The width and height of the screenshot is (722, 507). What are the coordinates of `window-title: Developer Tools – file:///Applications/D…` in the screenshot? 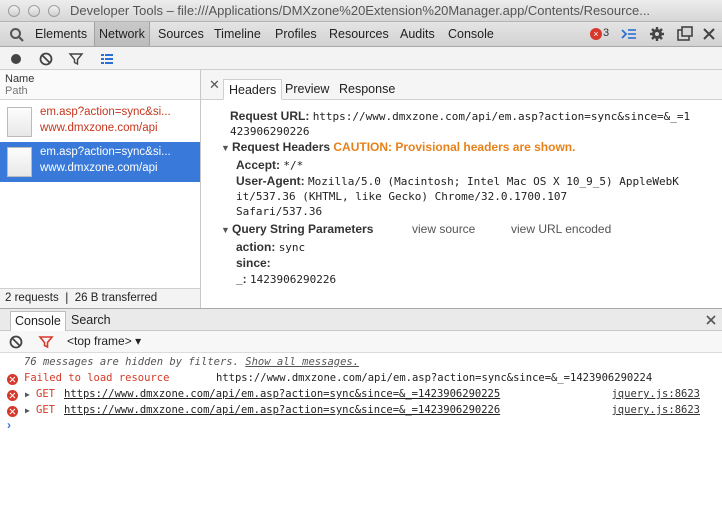 It's located at (360, 10).